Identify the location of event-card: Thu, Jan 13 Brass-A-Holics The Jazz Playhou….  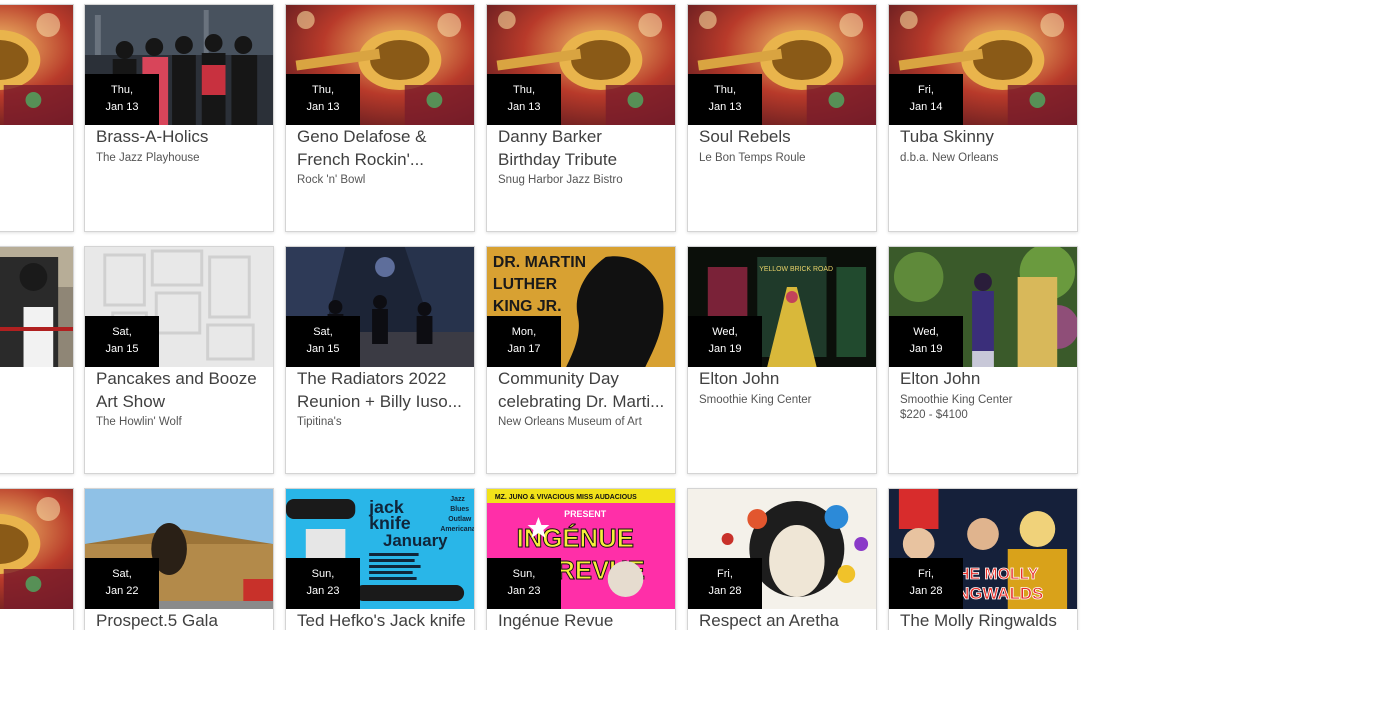
(179, 118).